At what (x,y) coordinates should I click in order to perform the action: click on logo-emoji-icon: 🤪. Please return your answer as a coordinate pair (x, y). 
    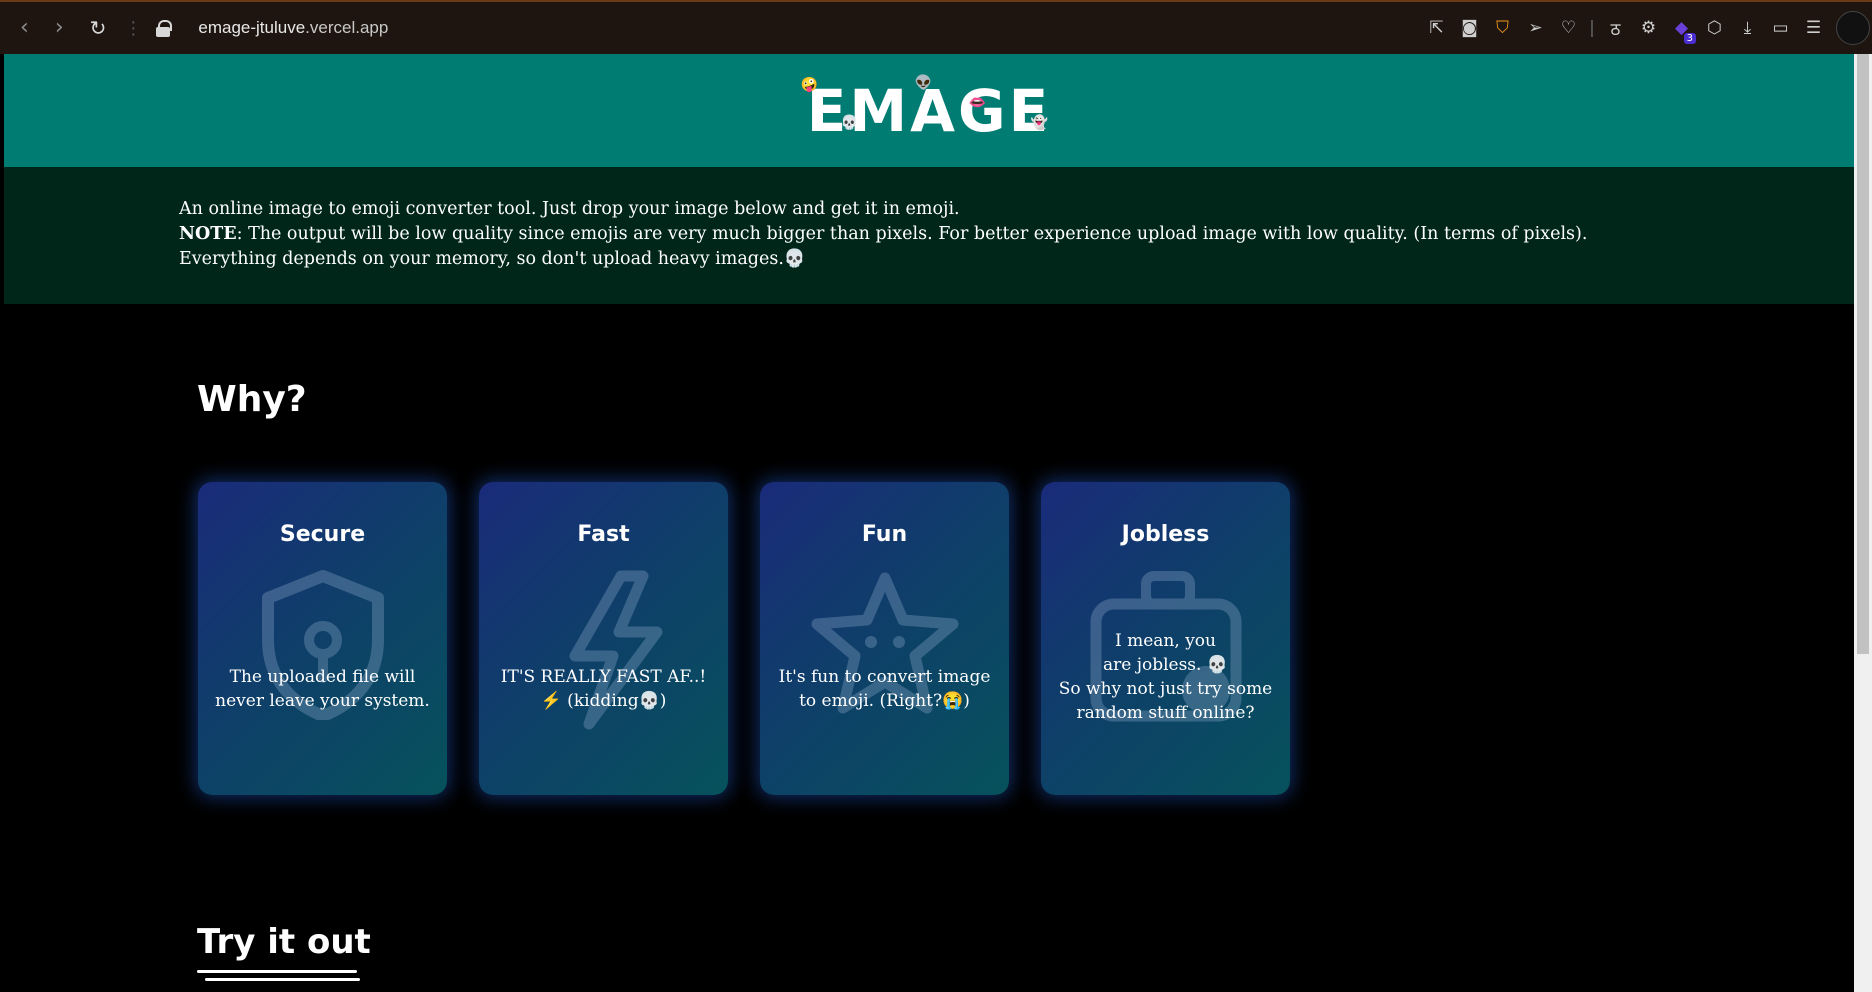
    Looking at the image, I should click on (811, 84).